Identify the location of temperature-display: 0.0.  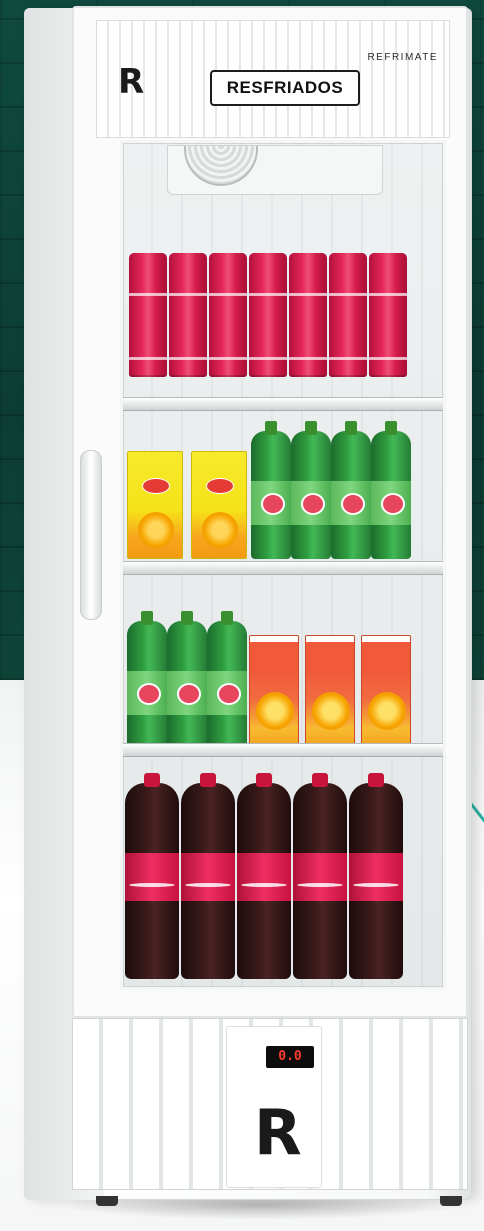
(290, 1057).